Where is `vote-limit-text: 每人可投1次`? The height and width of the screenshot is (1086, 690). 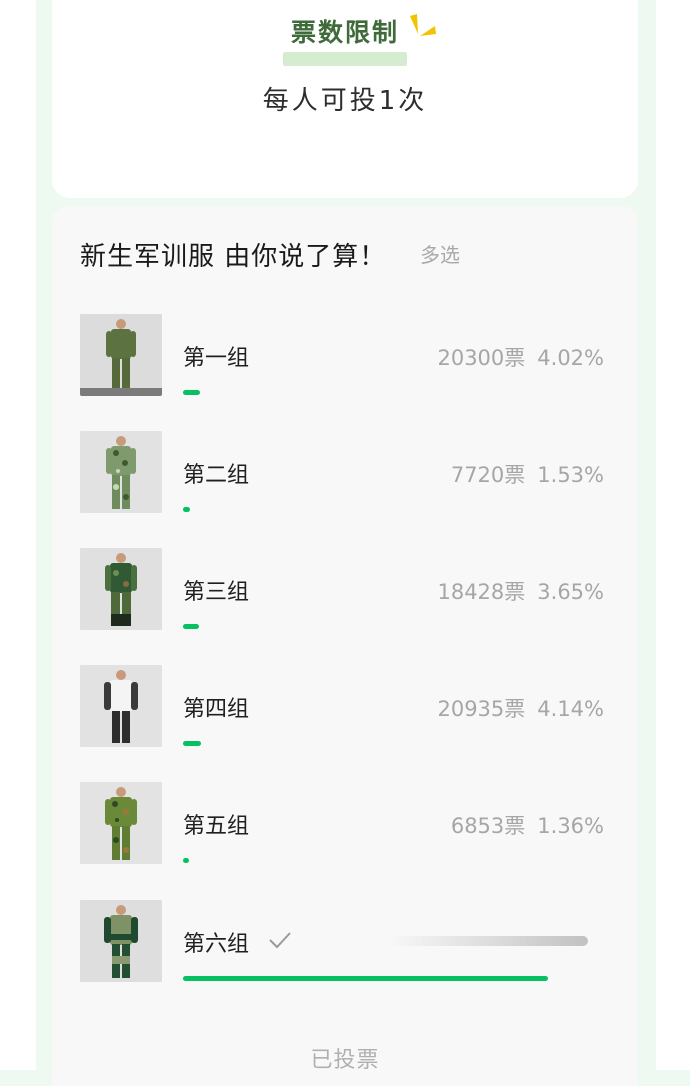
vote-limit-text: 每人可投1次 is located at coordinates (345, 101).